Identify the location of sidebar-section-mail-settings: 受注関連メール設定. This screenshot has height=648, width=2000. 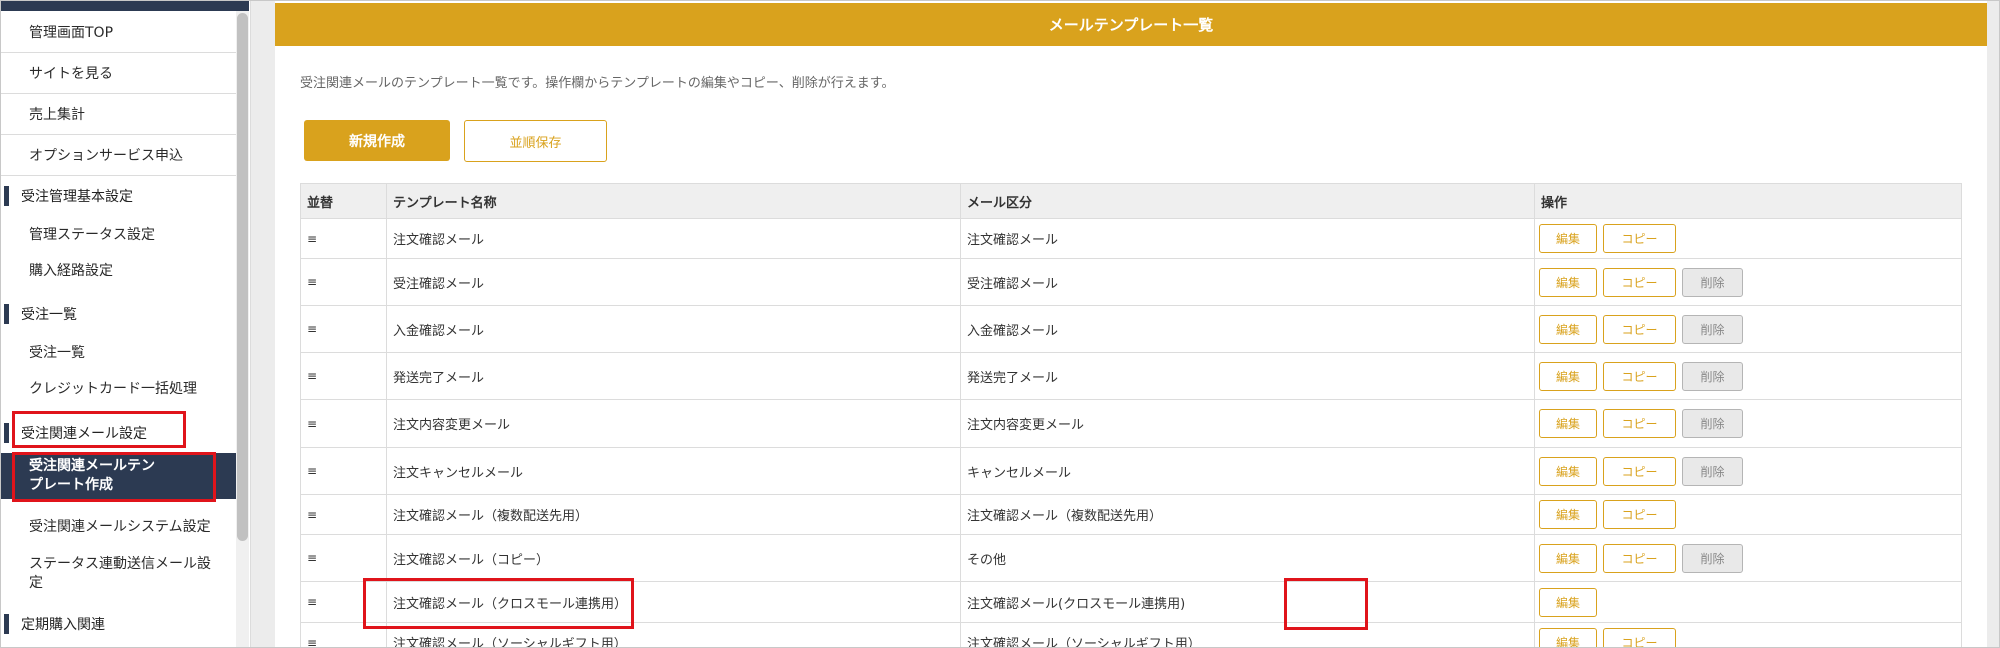
(118, 433).